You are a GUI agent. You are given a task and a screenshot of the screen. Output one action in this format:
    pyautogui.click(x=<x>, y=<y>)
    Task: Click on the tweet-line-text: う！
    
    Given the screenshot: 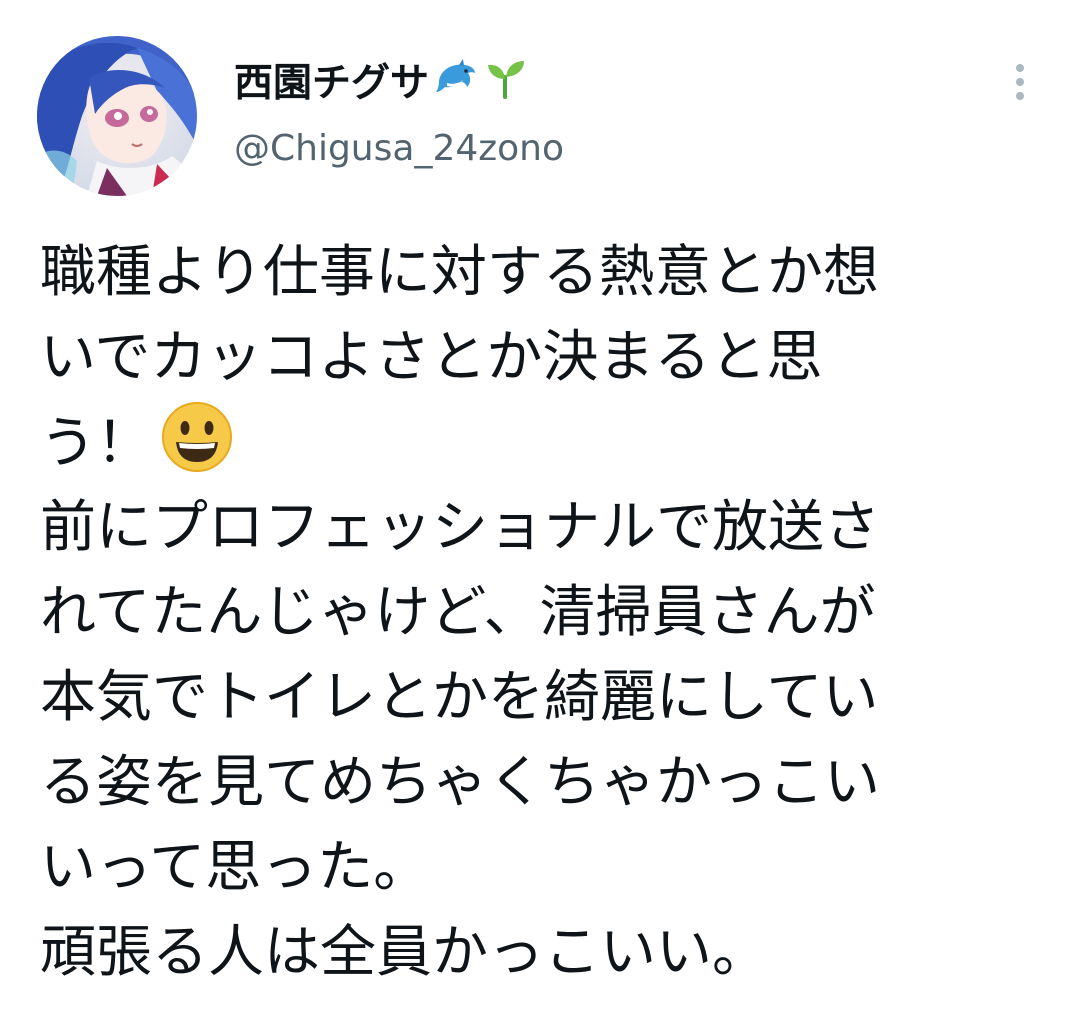 What is the action you would take?
    pyautogui.click(x=96, y=443)
    